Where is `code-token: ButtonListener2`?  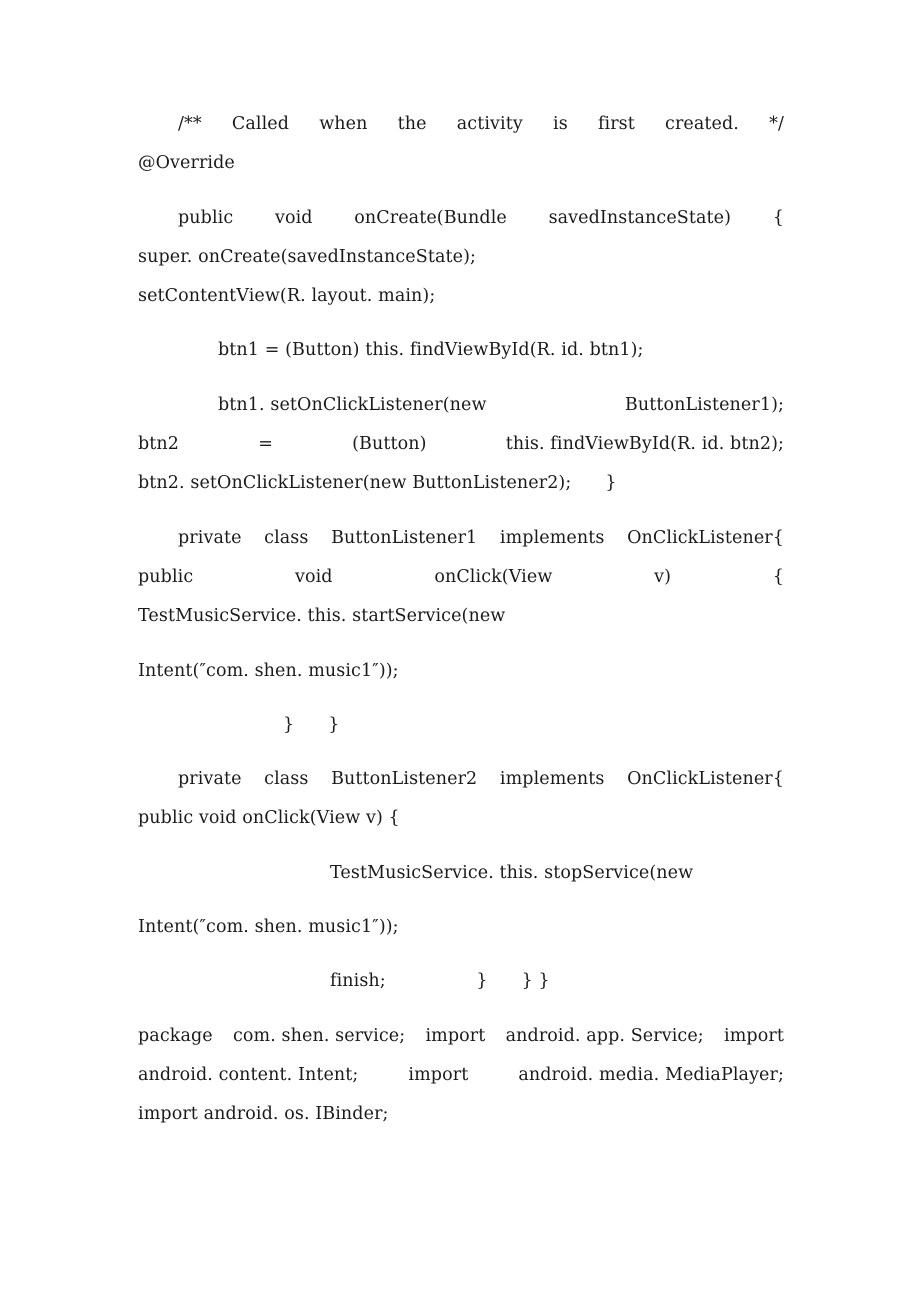
code-token: ButtonListener2 is located at coordinates (404, 779).